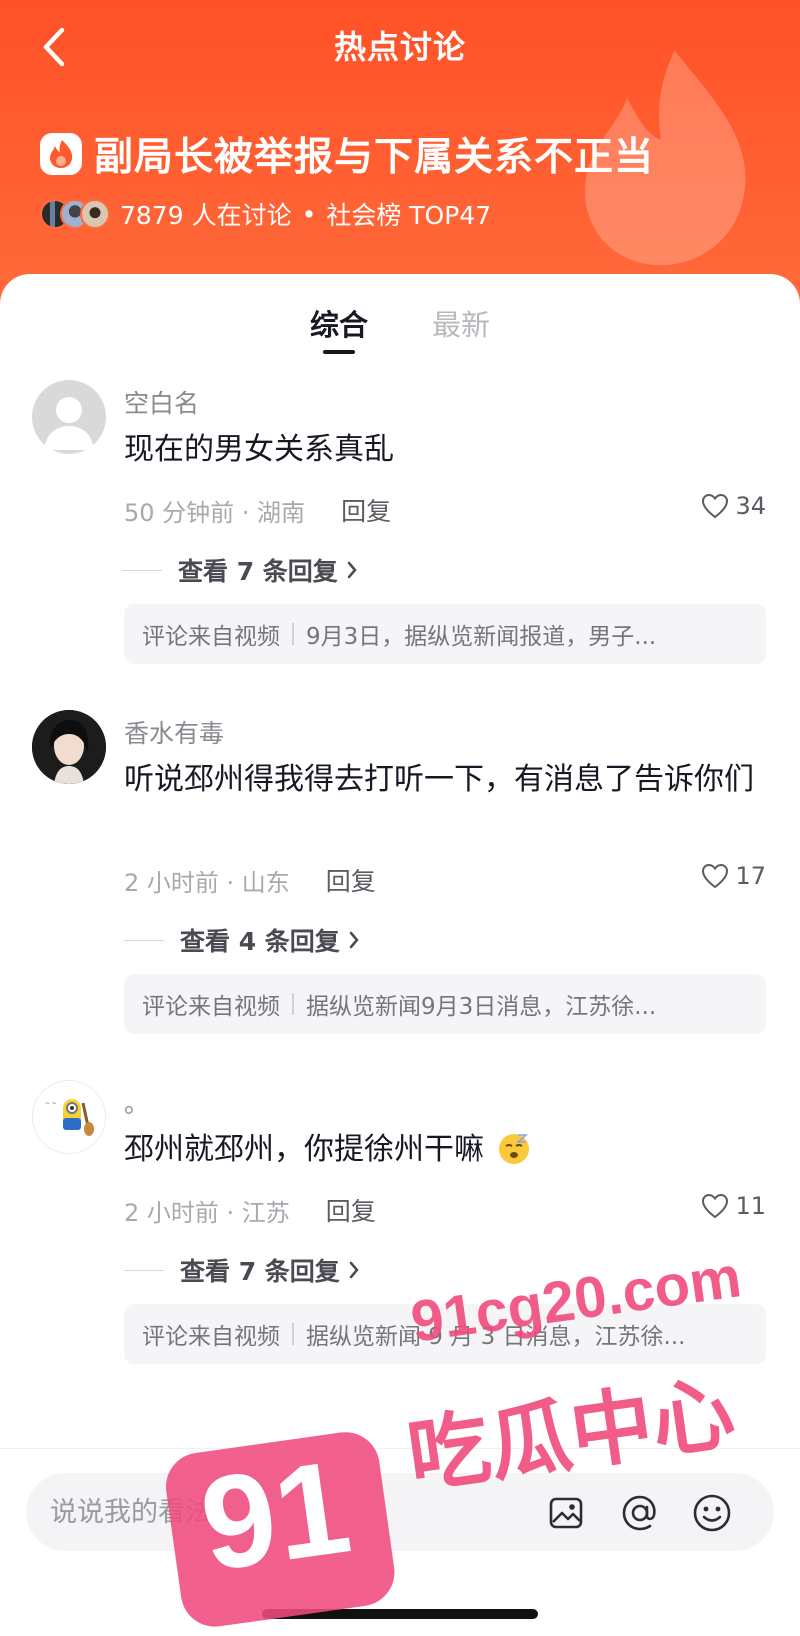 The width and height of the screenshot is (800, 1636). What do you see at coordinates (75, 214) in the screenshot?
I see `participant-avatars` at bounding box center [75, 214].